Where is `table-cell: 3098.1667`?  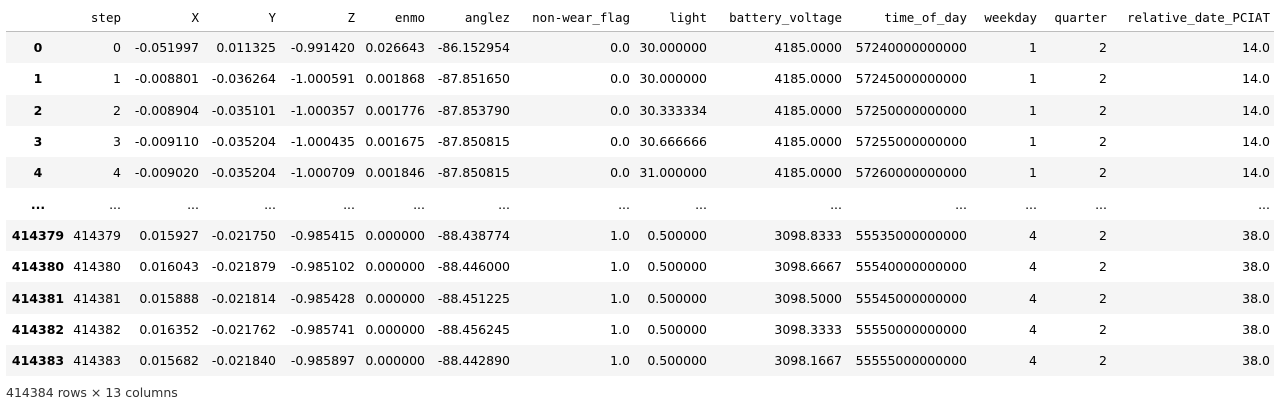 table-cell: 3098.1667 is located at coordinates (808, 361).